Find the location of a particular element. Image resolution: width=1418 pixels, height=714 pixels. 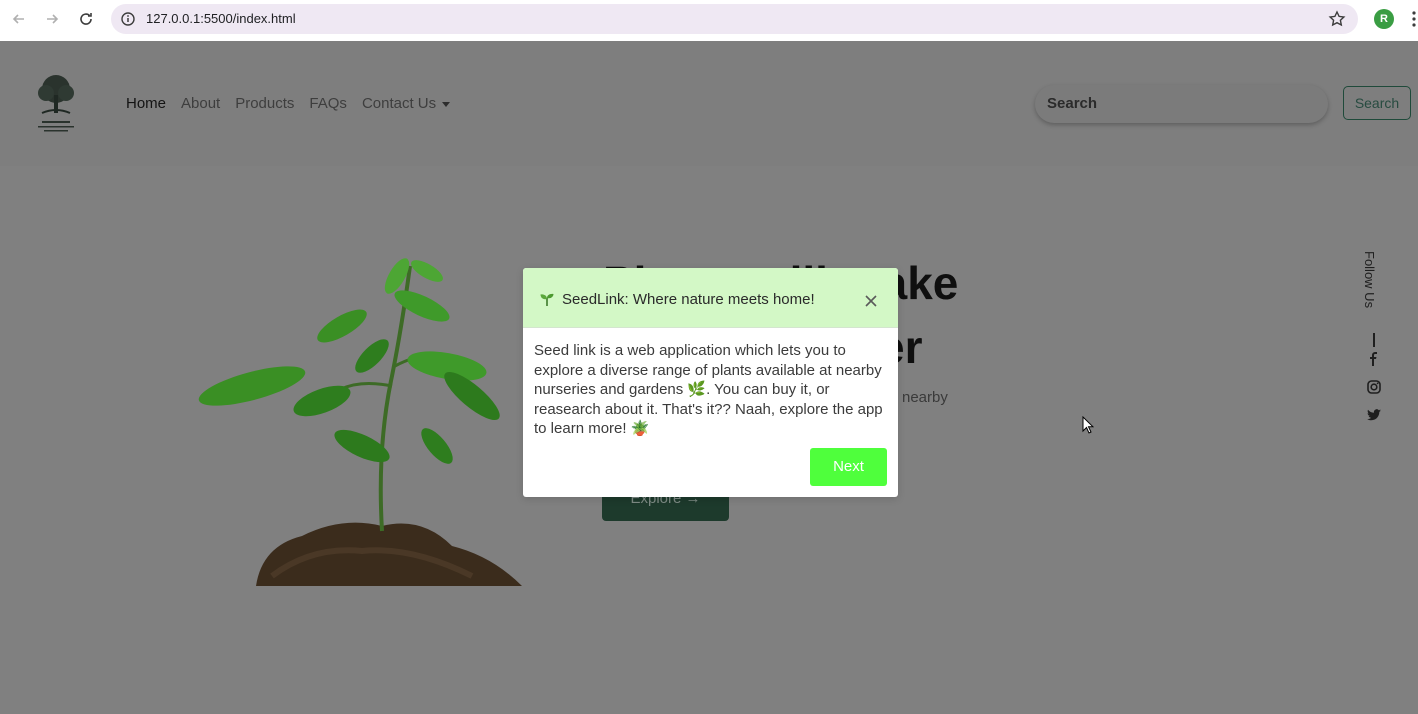

site-info-icon is located at coordinates (128, 21).